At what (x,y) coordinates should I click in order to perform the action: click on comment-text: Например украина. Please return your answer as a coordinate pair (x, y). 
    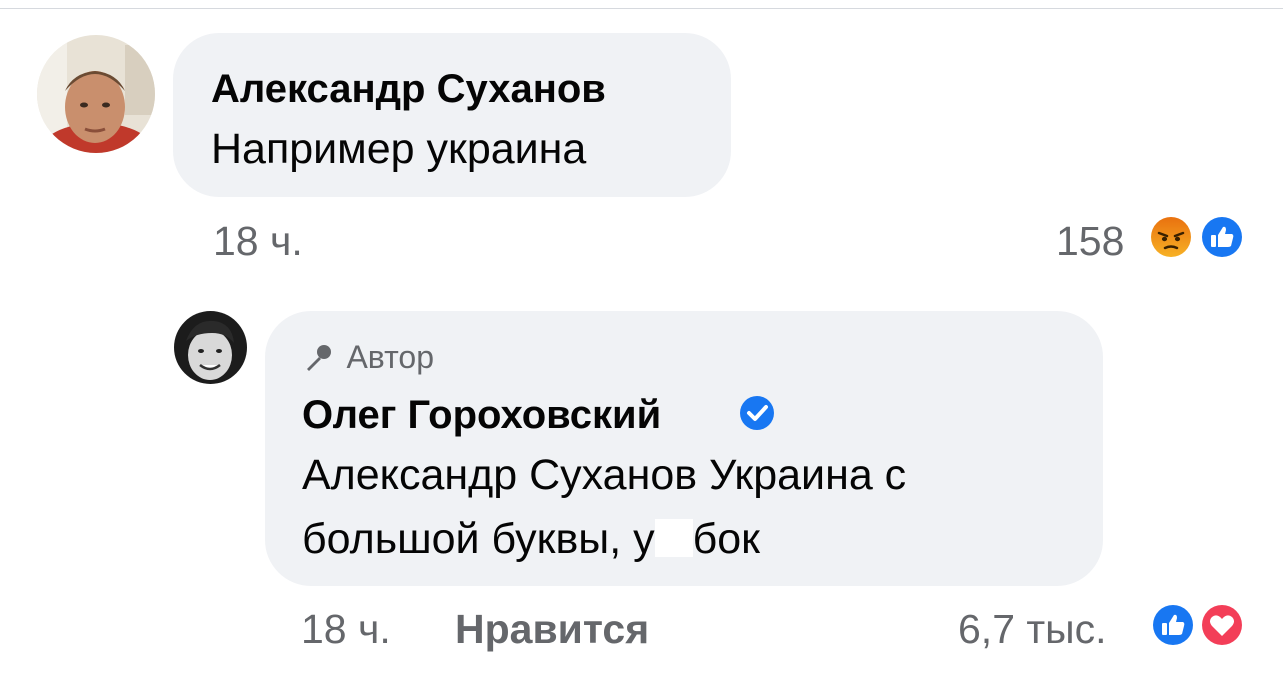
    Looking at the image, I should click on (399, 149).